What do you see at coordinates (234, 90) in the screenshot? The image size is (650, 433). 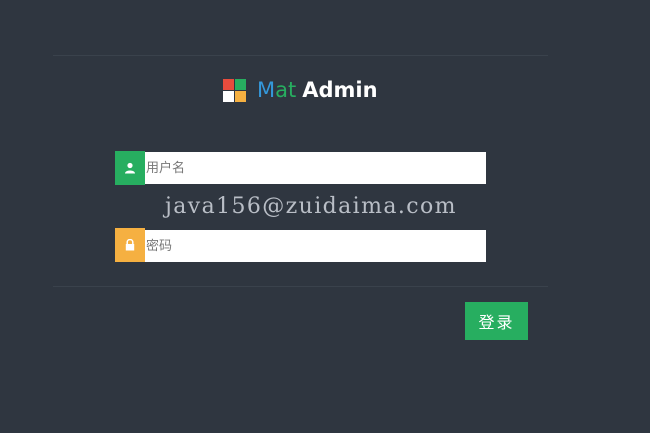 I see `logo-grid-icon` at bounding box center [234, 90].